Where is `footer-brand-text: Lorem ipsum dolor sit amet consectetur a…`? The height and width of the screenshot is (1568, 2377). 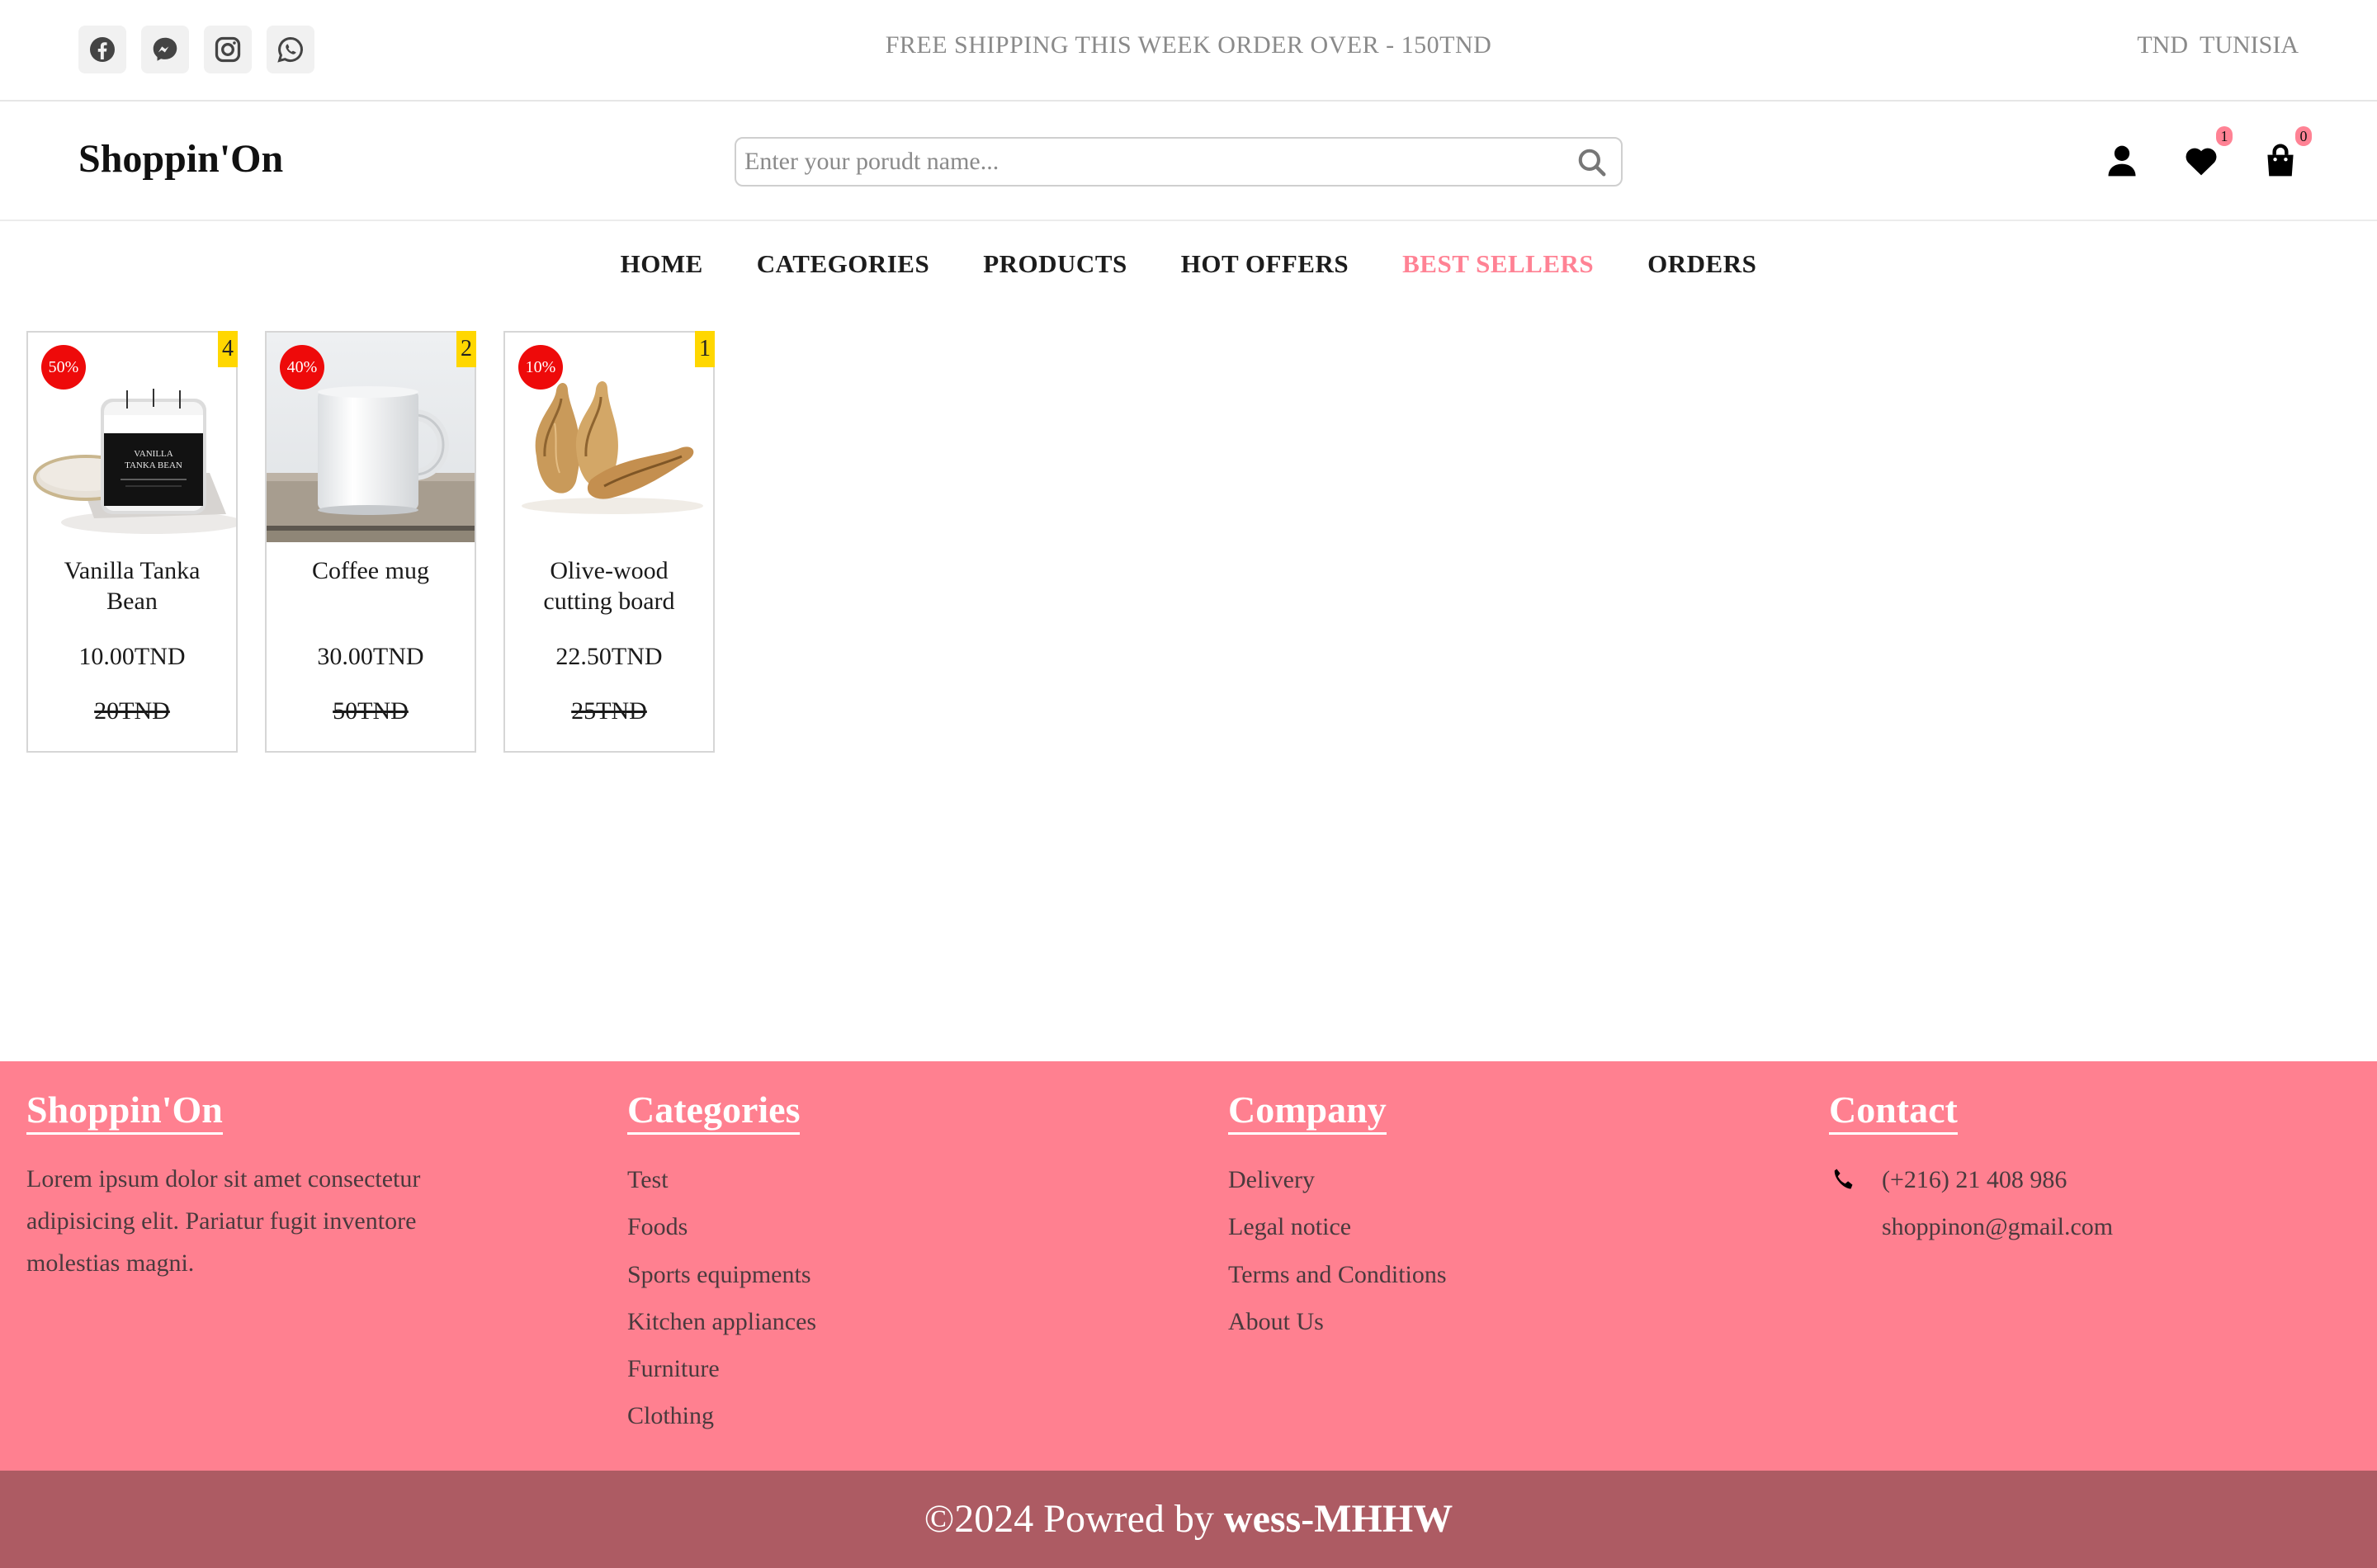
footer-brand-text: Lorem ipsum dolor sit amet consectetur a… is located at coordinates (223, 1221).